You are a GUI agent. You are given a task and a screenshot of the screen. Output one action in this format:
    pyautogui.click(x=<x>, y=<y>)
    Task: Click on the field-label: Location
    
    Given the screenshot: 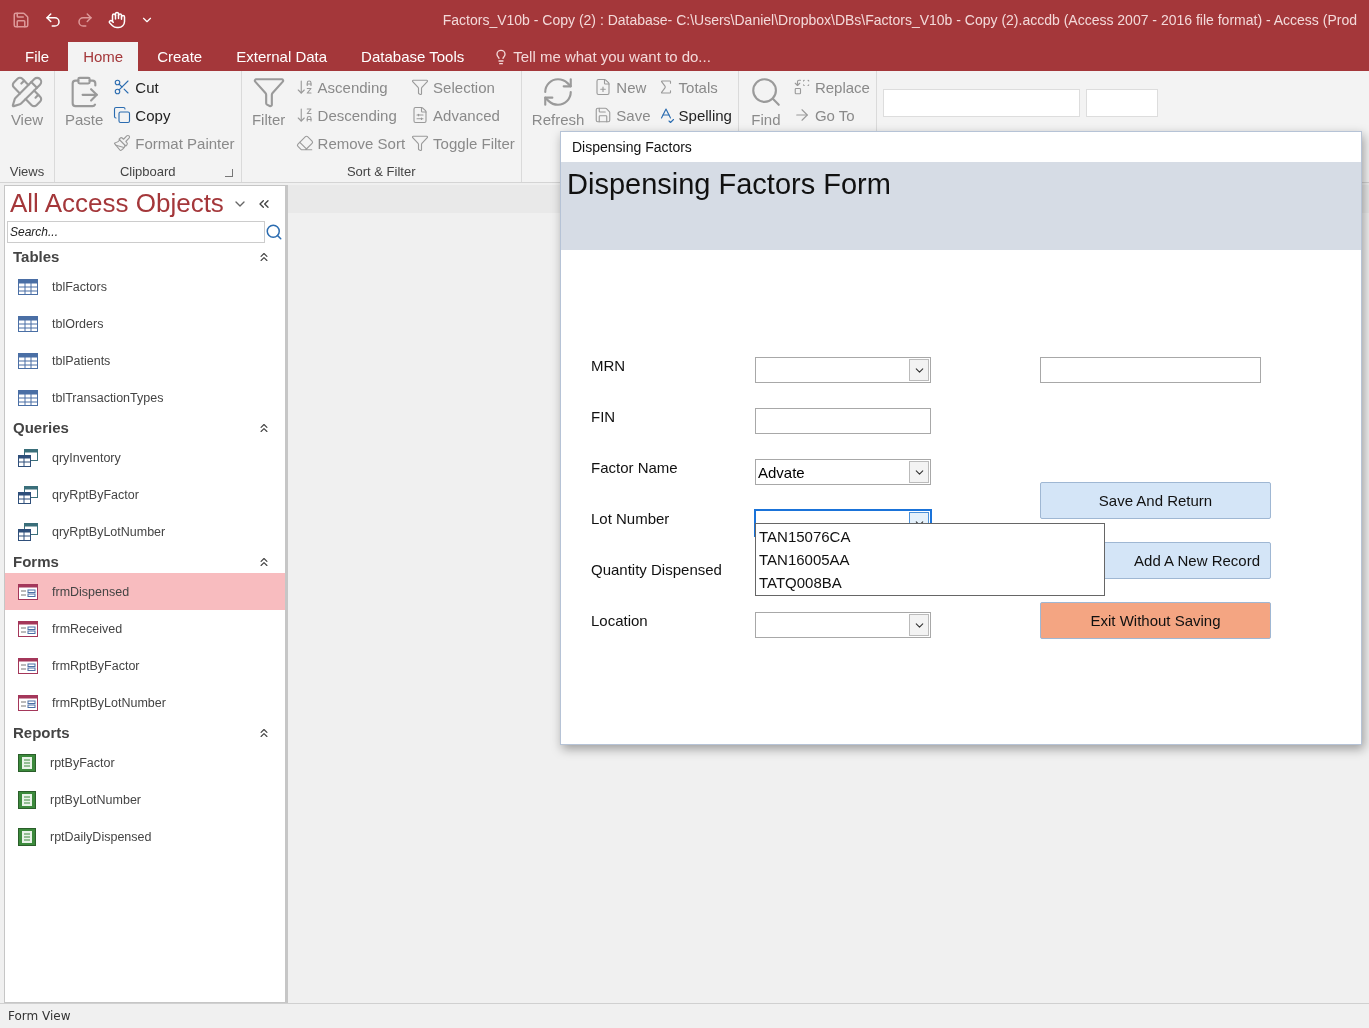 What is the action you would take?
    pyautogui.click(x=619, y=620)
    